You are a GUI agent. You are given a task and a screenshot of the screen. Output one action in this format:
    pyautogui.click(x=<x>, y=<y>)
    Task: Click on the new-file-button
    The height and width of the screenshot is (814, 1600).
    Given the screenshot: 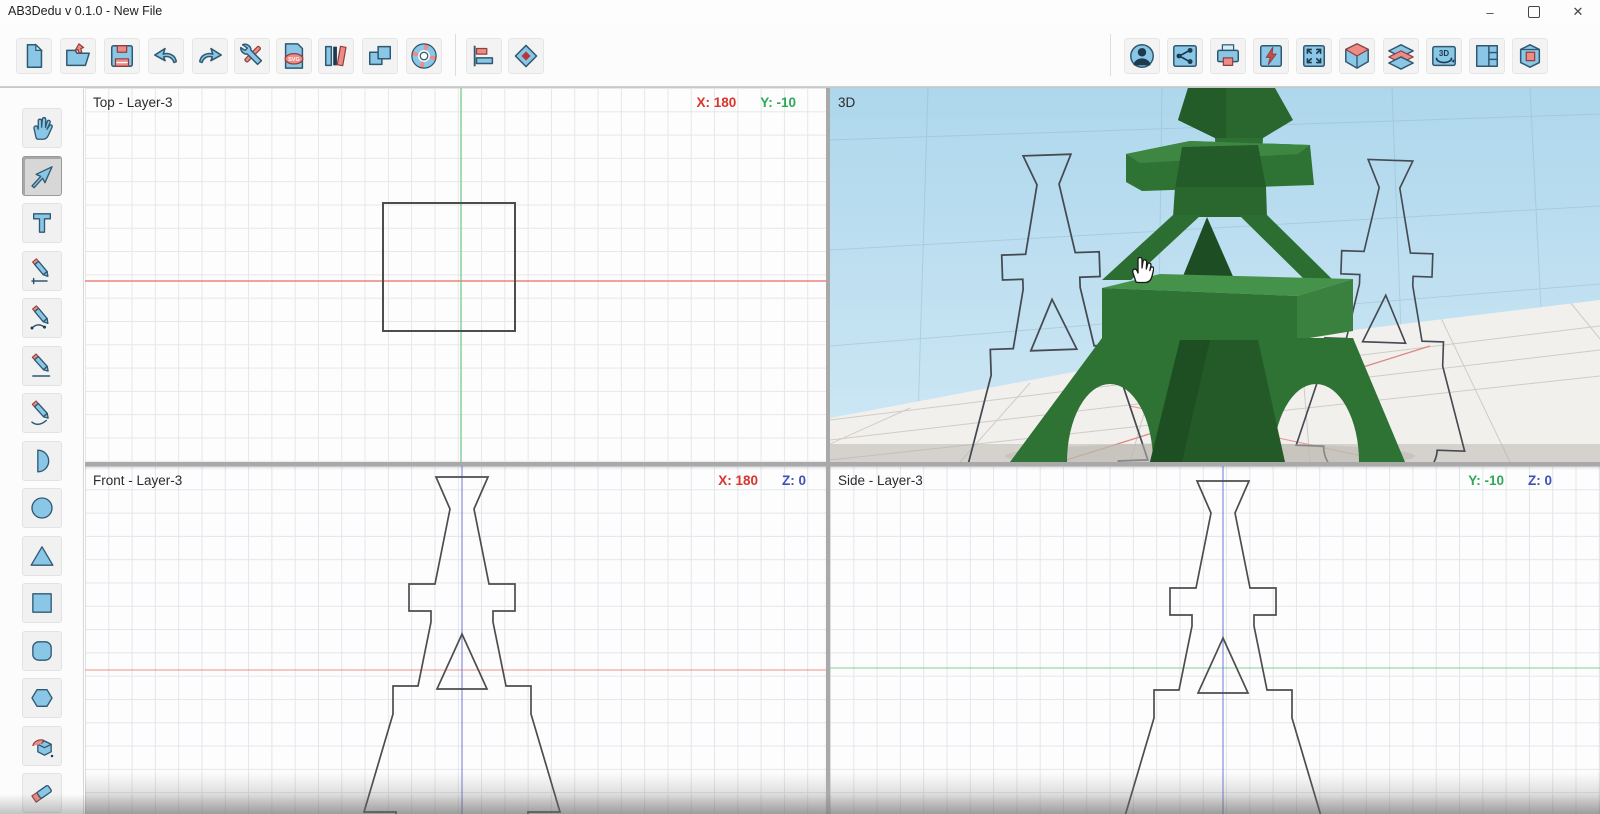 What is the action you would take?
    pyautogui.click(x=34, y=56)
    